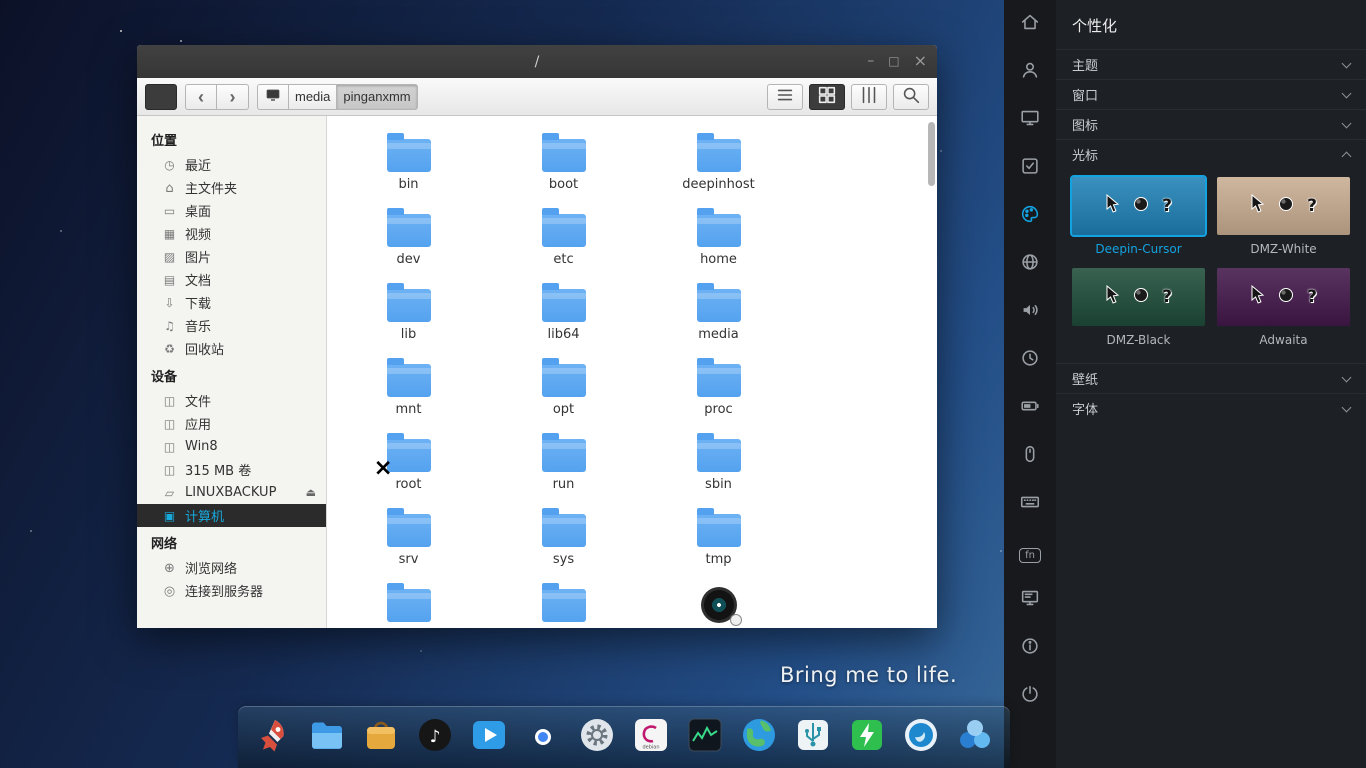 The width and height of the screenshot is (1366, 768). What do you see at coordinates (231, 187) in the screenshot?
I see `sidebar-item: ⌂ 主文件夹` at bounding box center [231, 187].